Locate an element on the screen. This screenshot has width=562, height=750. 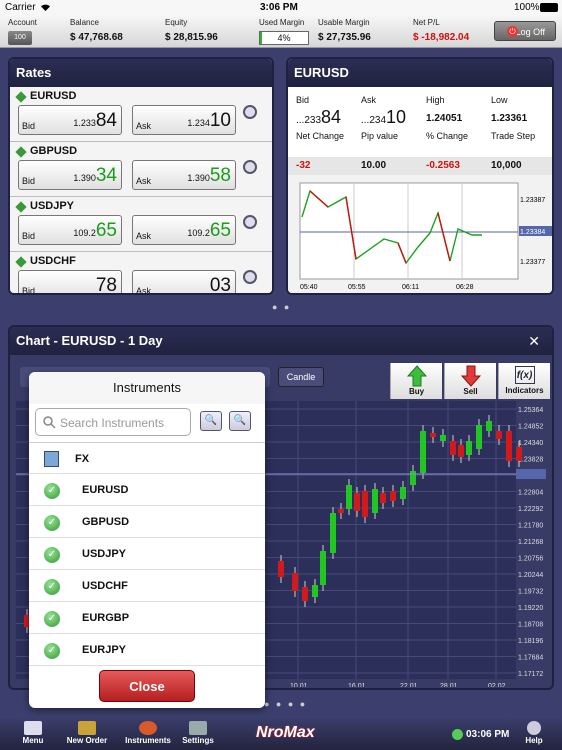
ask-price-big: 58 is located at coordinates (220, 175).